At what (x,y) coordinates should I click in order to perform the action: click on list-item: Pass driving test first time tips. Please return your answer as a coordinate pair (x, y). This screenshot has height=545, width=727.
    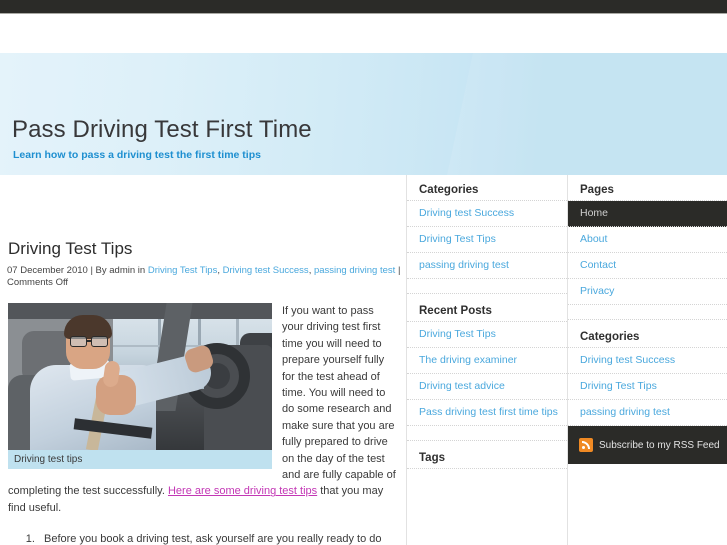
    Looking at the image, I should click on (487, 413).